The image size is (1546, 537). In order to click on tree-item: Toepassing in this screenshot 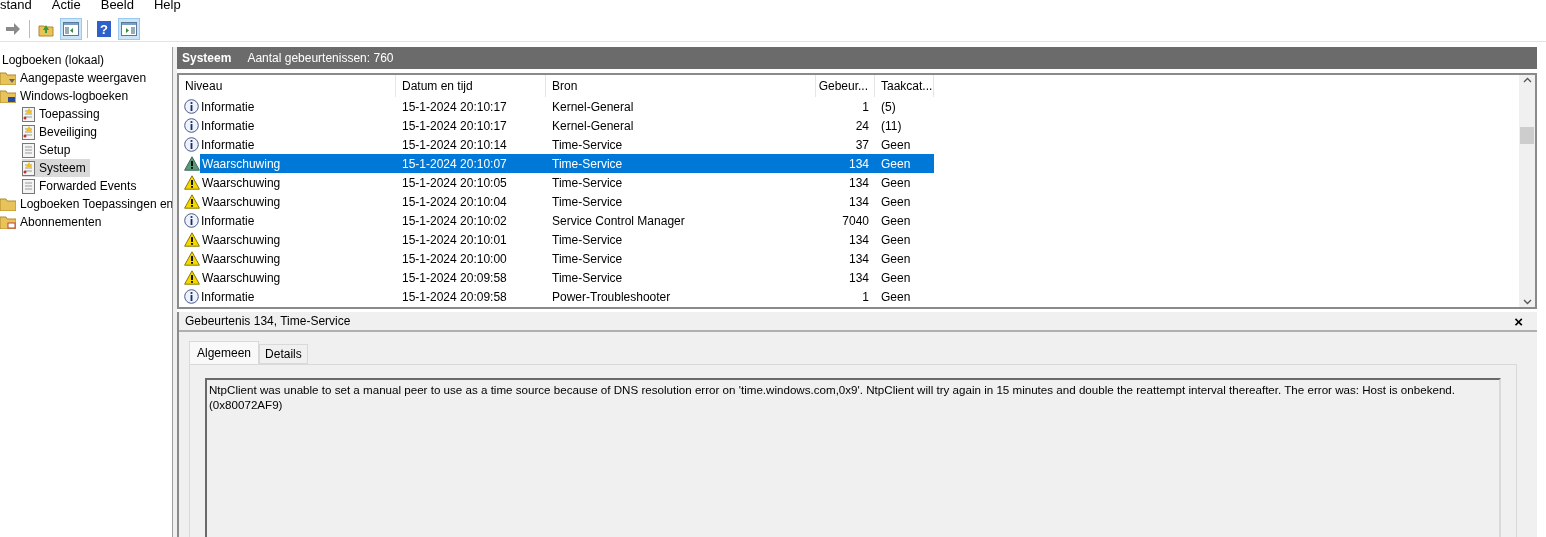, I will do `click(63, 114)`.